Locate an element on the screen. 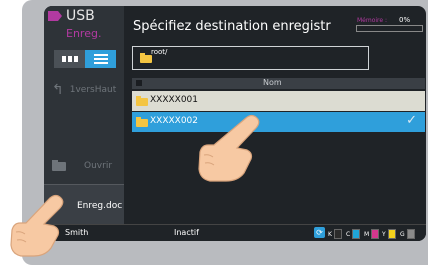 The image size is (428, 265). column-header-name: Nom is located at coordinates (272, 82).